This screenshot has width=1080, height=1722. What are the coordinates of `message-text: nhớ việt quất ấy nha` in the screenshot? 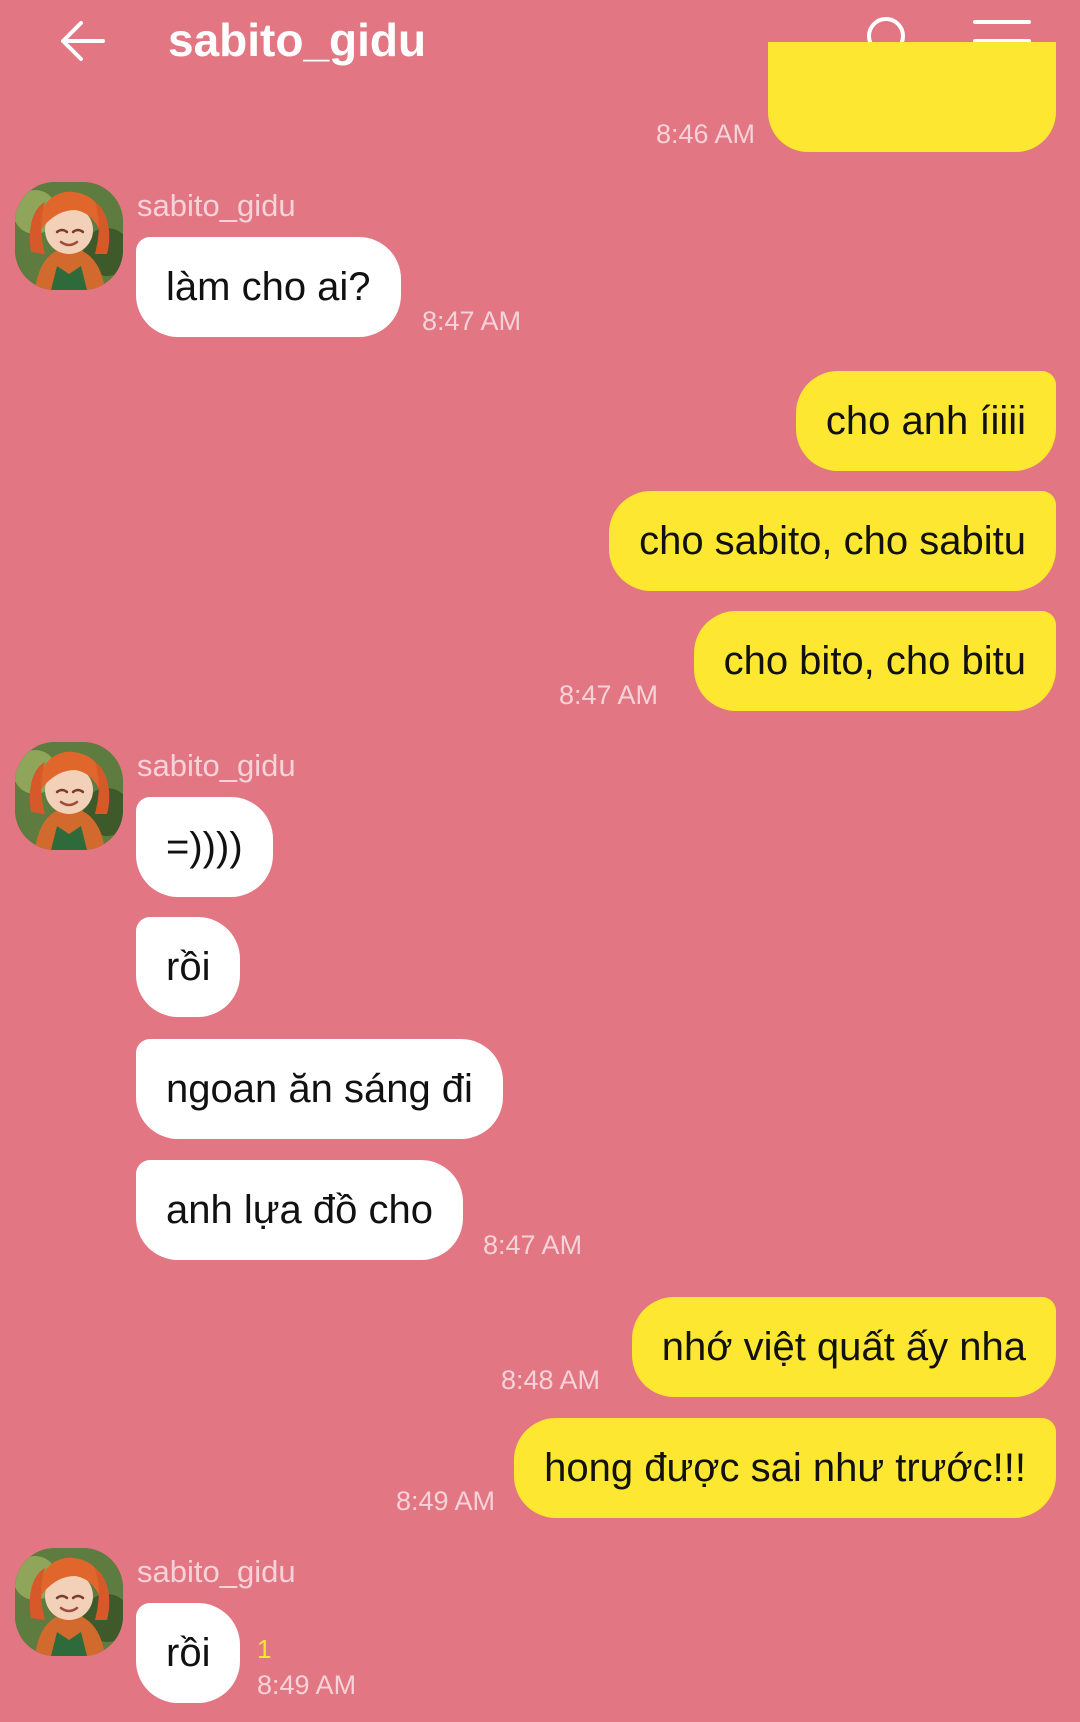 It's located at (843, 1347).